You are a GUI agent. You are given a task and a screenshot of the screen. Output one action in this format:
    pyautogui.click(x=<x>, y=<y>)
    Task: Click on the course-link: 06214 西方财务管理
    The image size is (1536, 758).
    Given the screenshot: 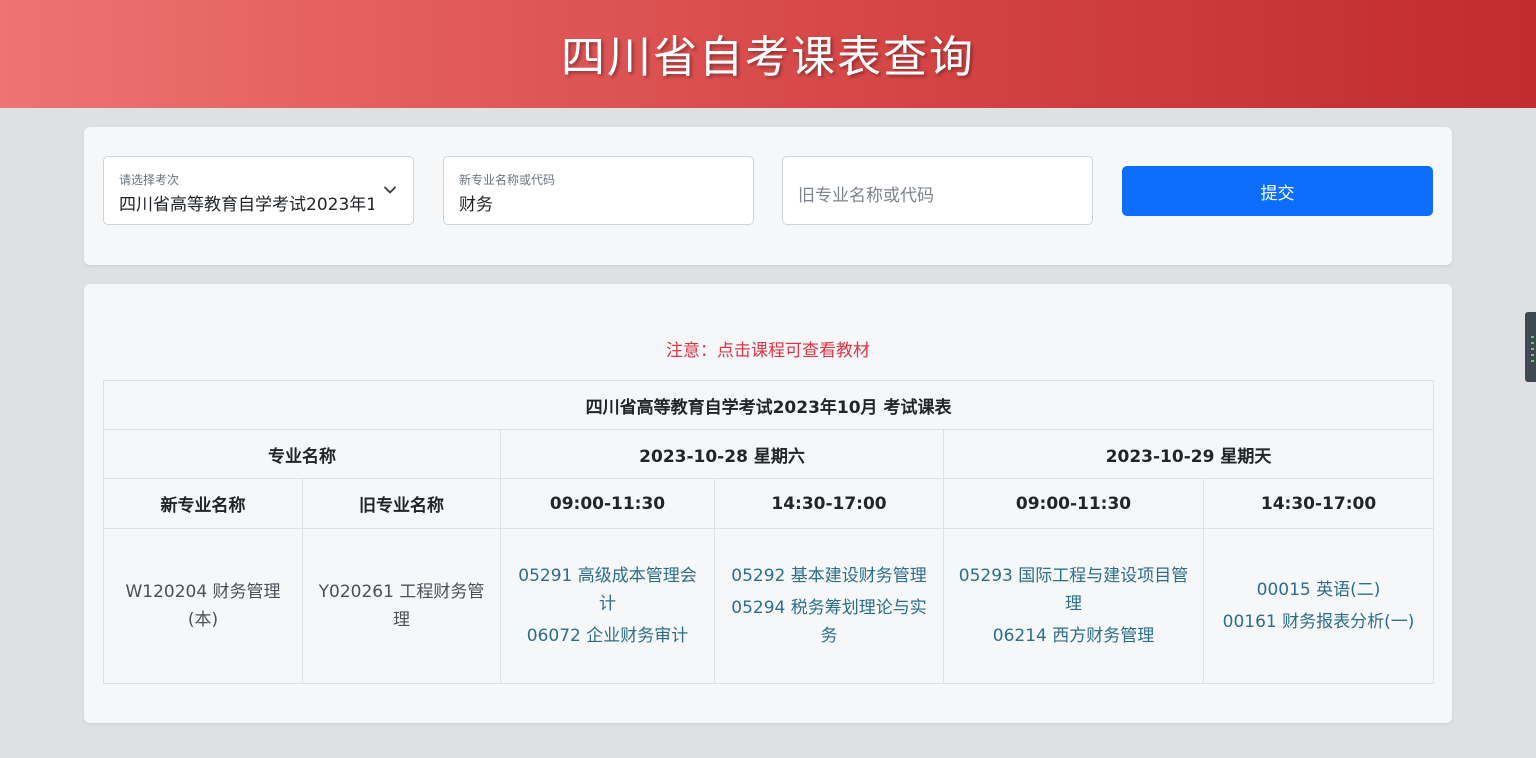 What is the action you would take?
    pyautogui.click(x=1073, y=636)
    